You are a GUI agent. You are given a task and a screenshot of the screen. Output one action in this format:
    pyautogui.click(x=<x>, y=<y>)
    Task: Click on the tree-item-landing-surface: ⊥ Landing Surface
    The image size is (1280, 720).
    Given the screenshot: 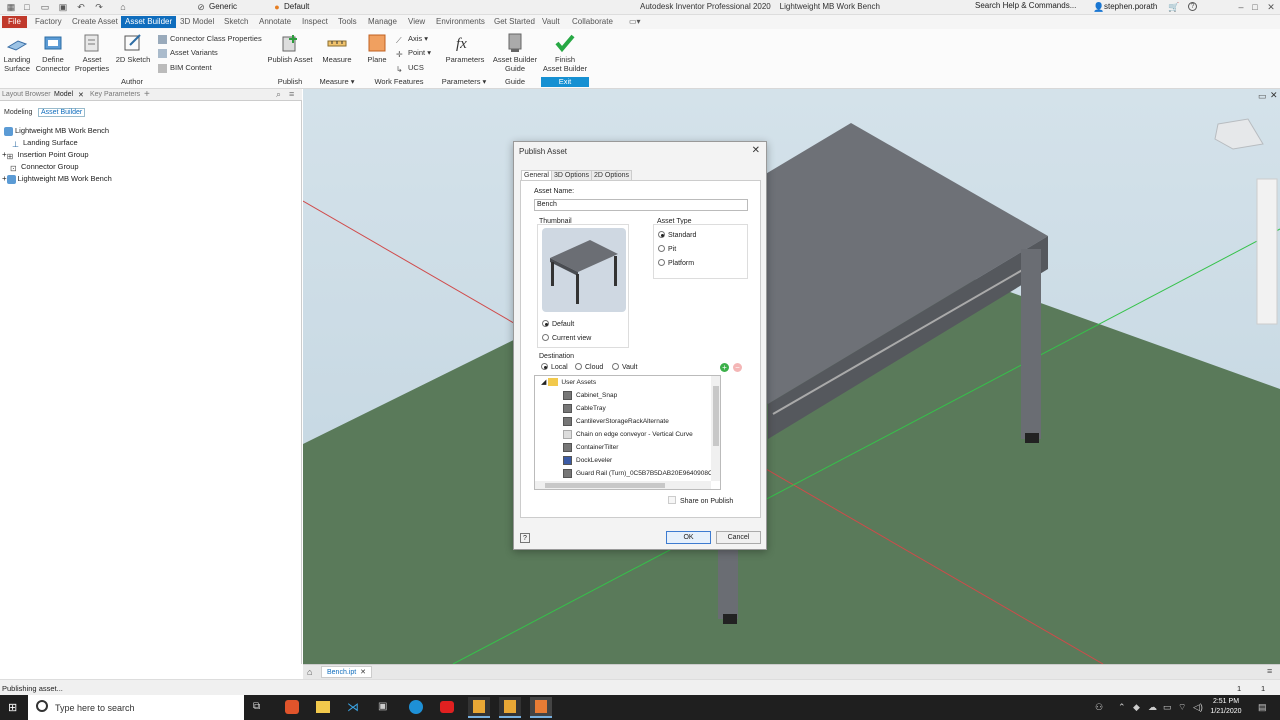 What is the action you would take?
    pyautogui.click(x=45, y=143)
    